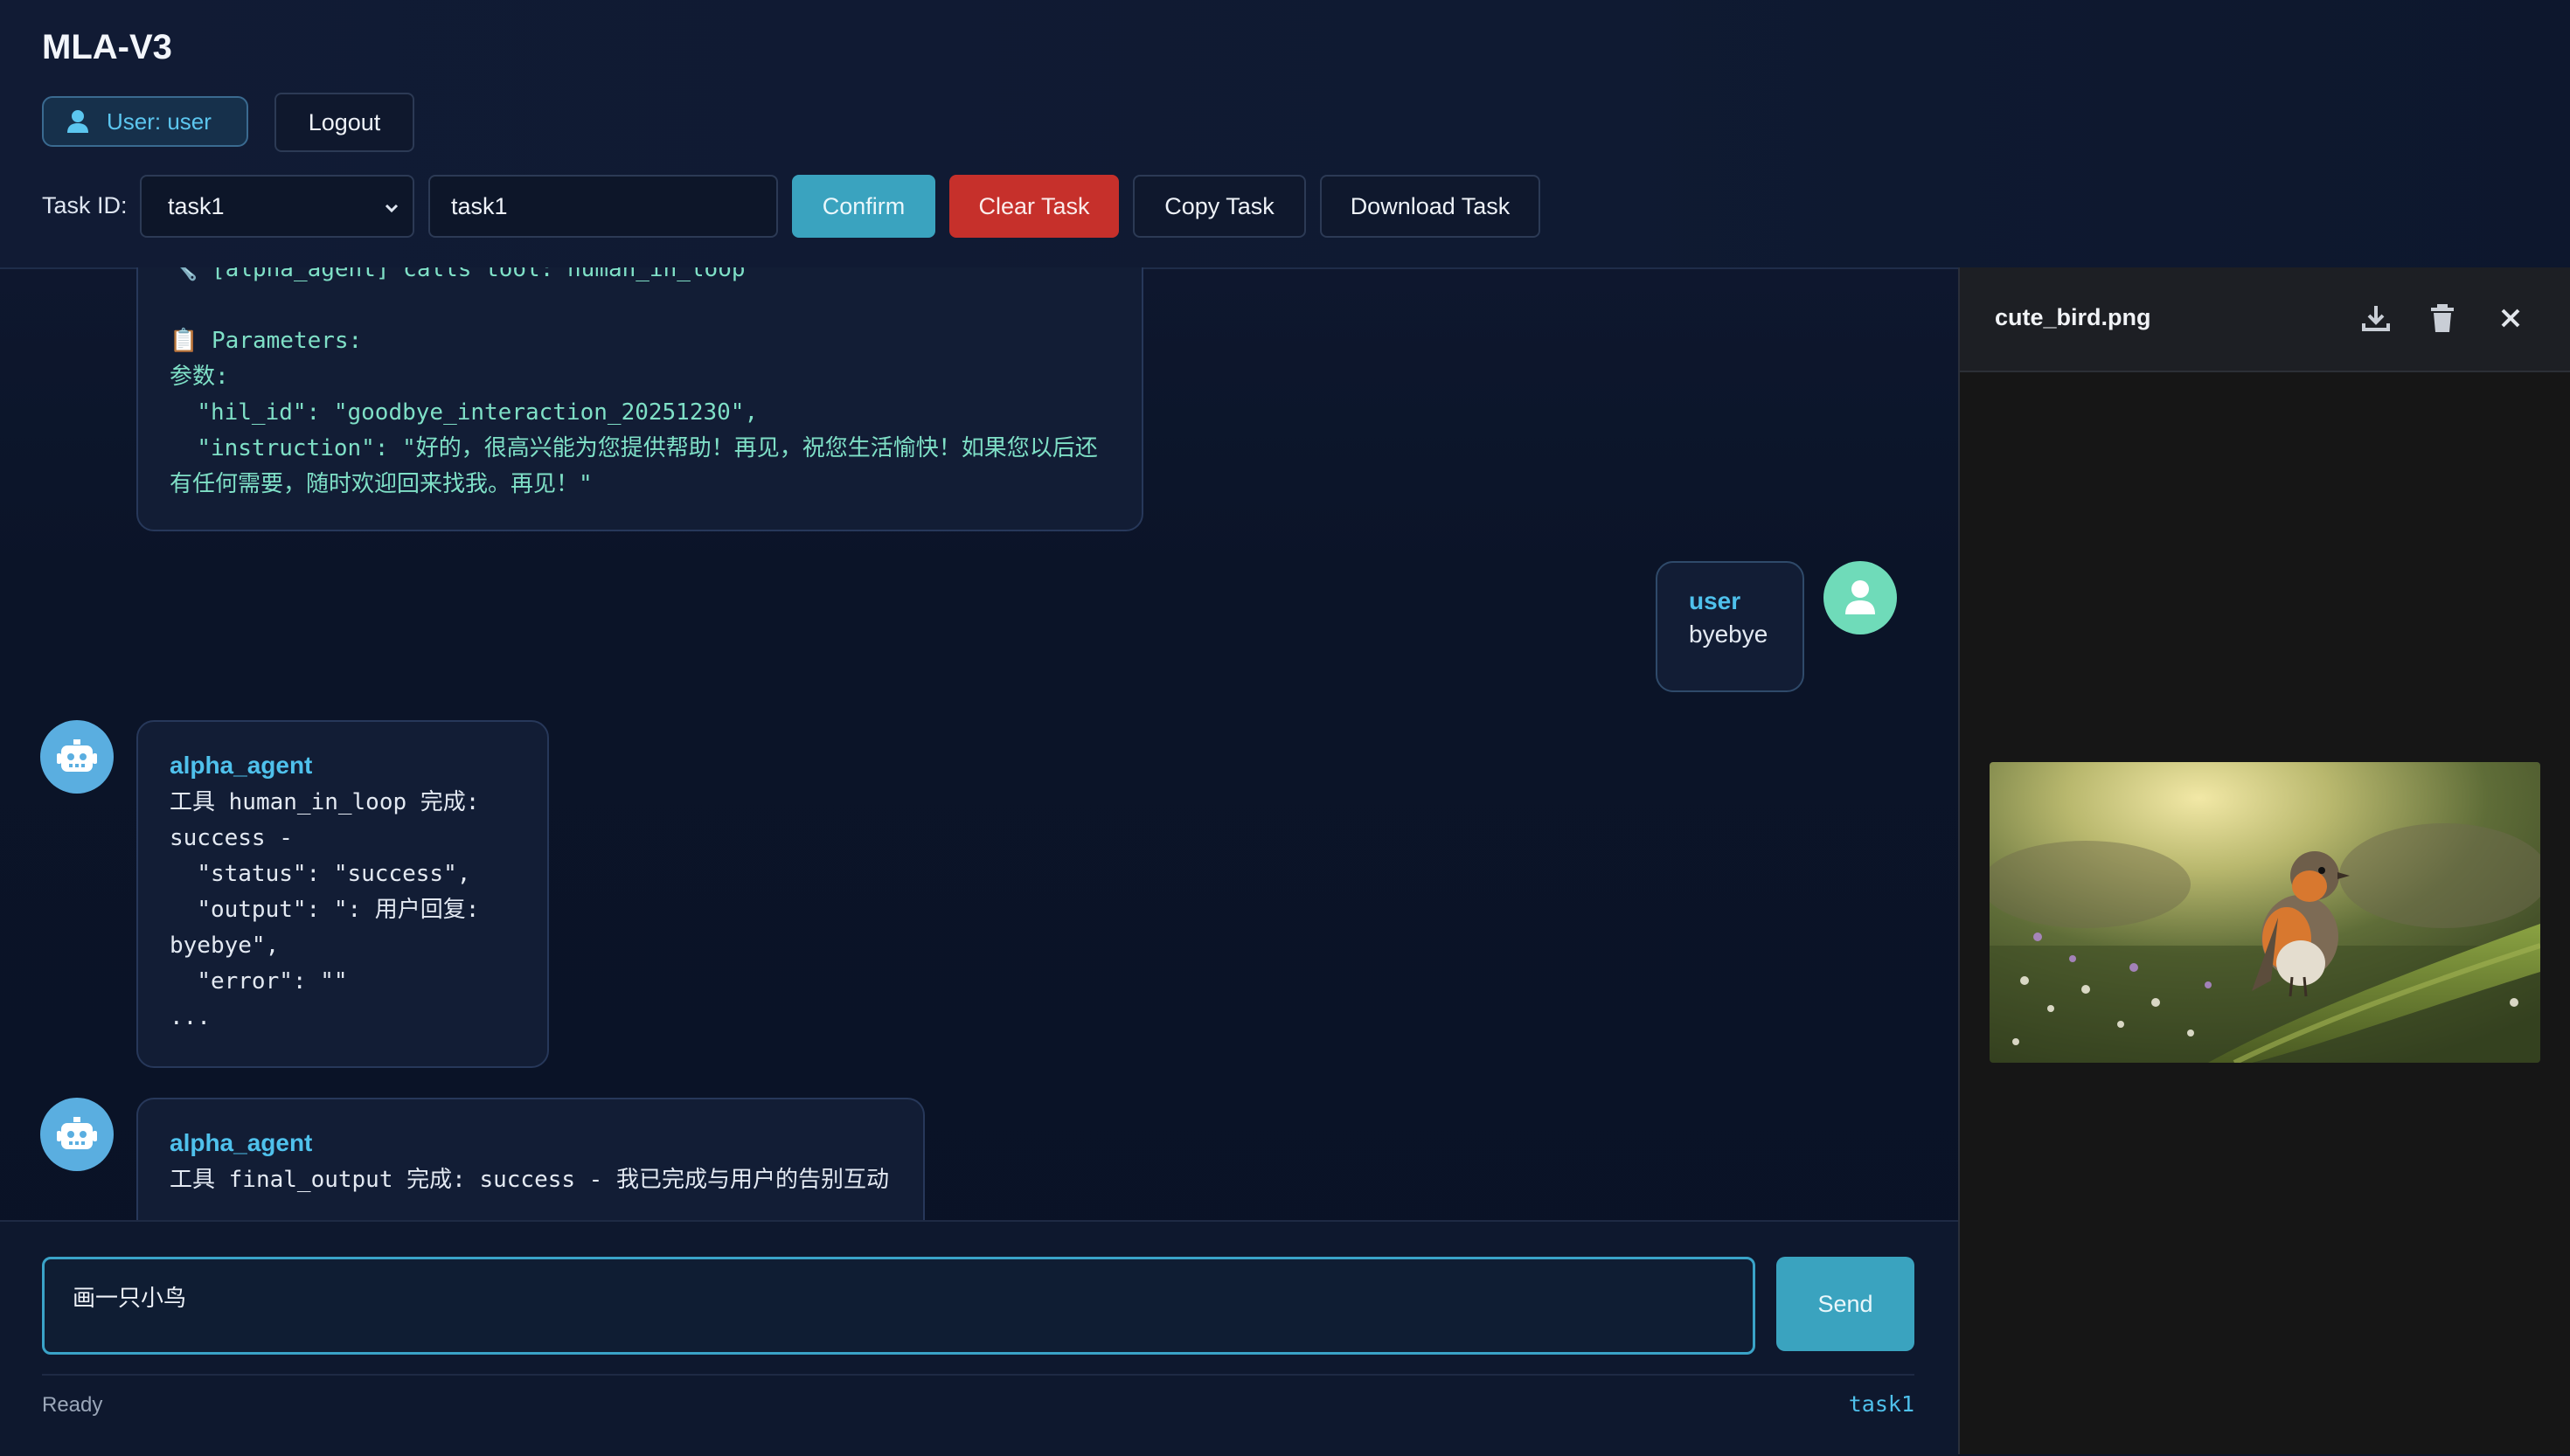 The image size is (2570, 1456). I want to click on params-cn-label: 参数:, so click(199, 377).